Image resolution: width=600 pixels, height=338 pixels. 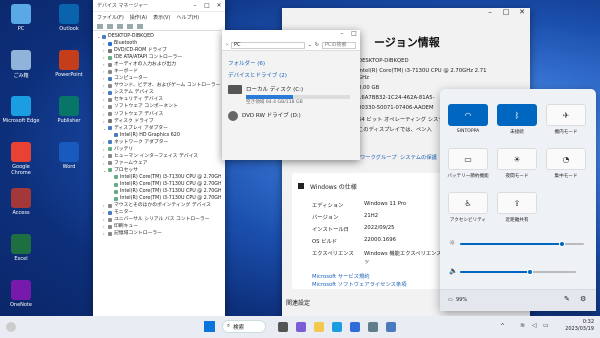 I want to click on help-icon, so click(x=130, y=26).